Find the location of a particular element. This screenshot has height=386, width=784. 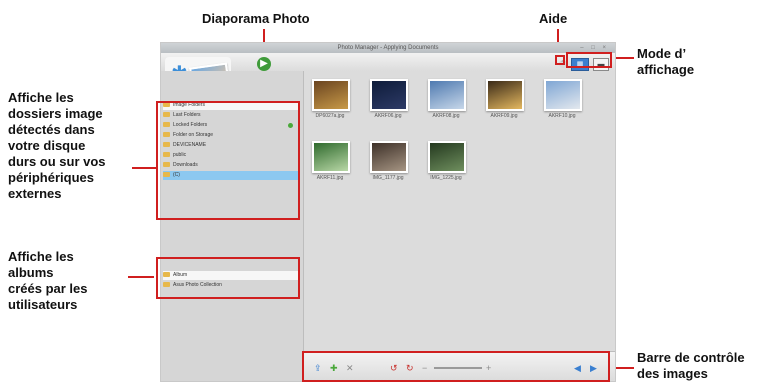

photo-thumbnail: AKRF09.jpg is located at coordinates (504, 101).